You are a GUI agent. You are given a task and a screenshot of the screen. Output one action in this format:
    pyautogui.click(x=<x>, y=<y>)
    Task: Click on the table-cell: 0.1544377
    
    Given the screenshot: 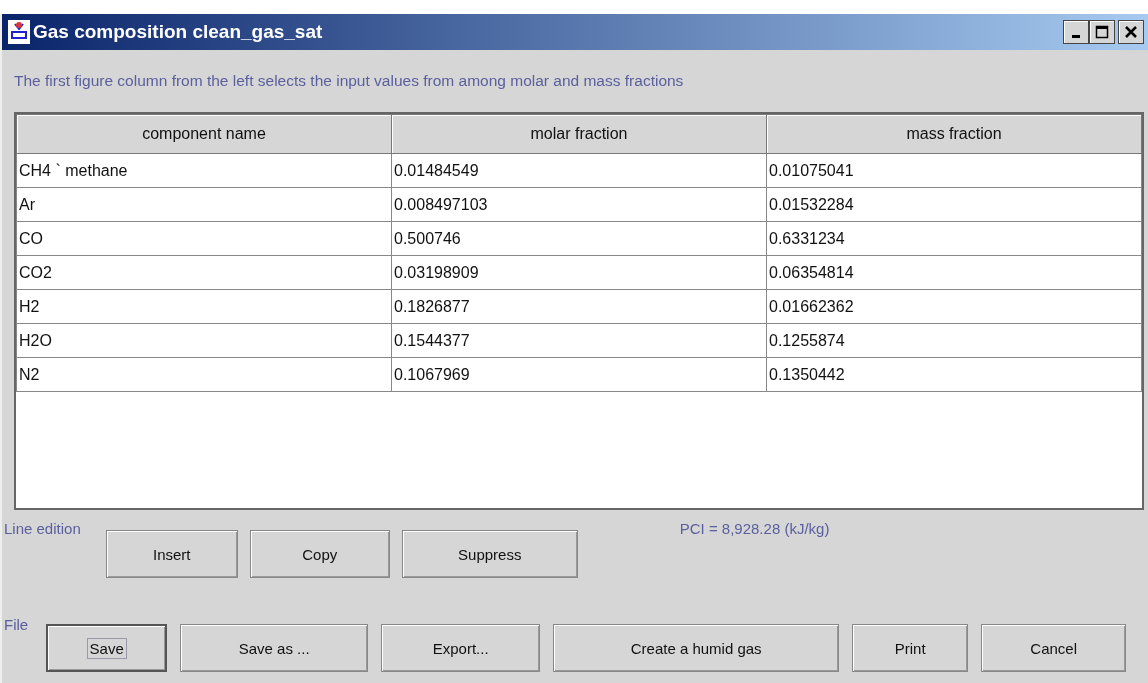 What is the action you would take?
    pyautogui.click(x=579, y=340)
    